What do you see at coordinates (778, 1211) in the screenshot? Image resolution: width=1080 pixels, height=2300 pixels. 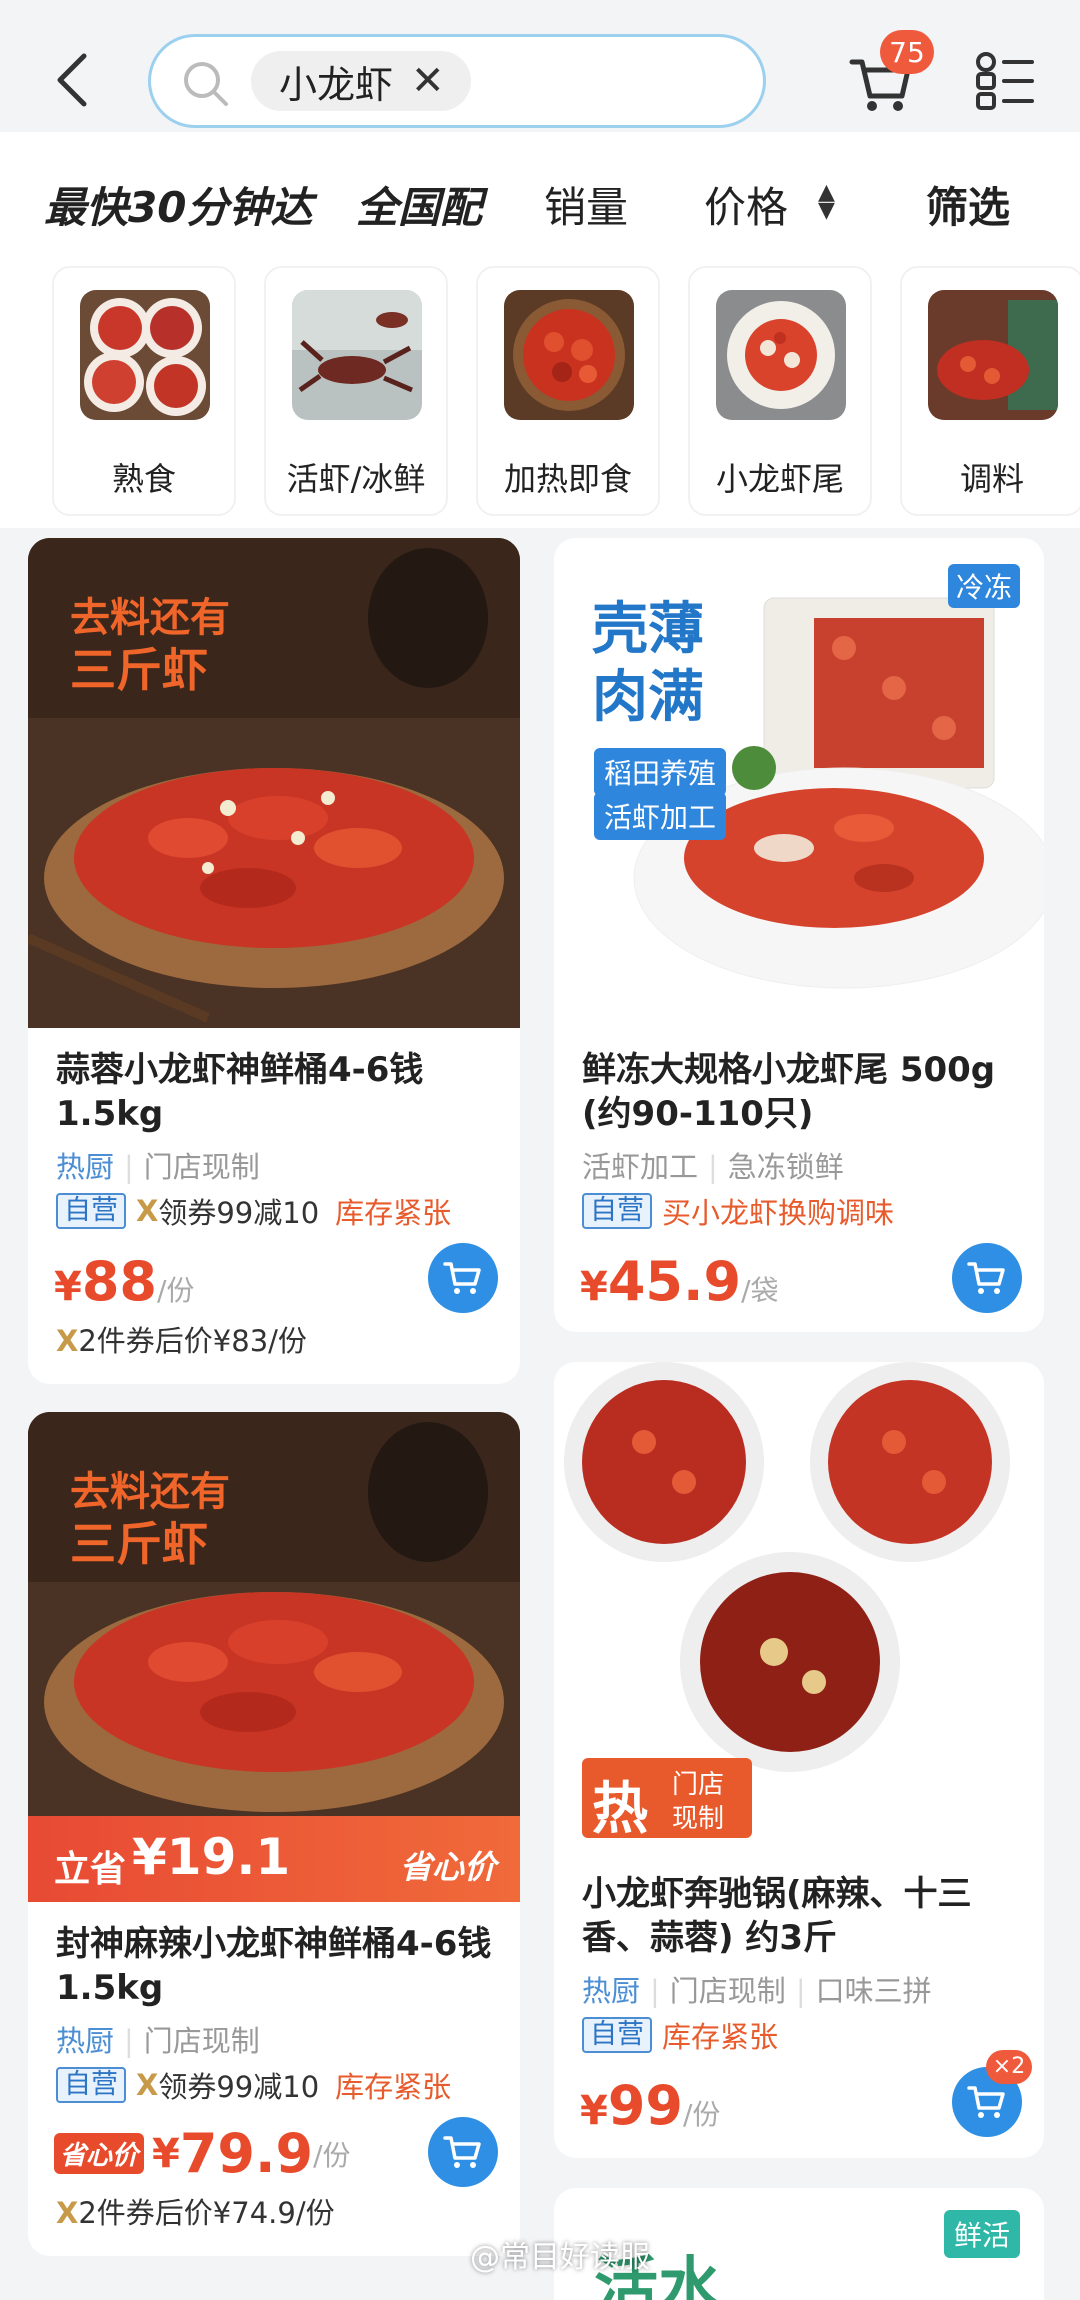 I see `bundle-promo: 买小龙虾换购调味` at bounding box center [778, 1211].